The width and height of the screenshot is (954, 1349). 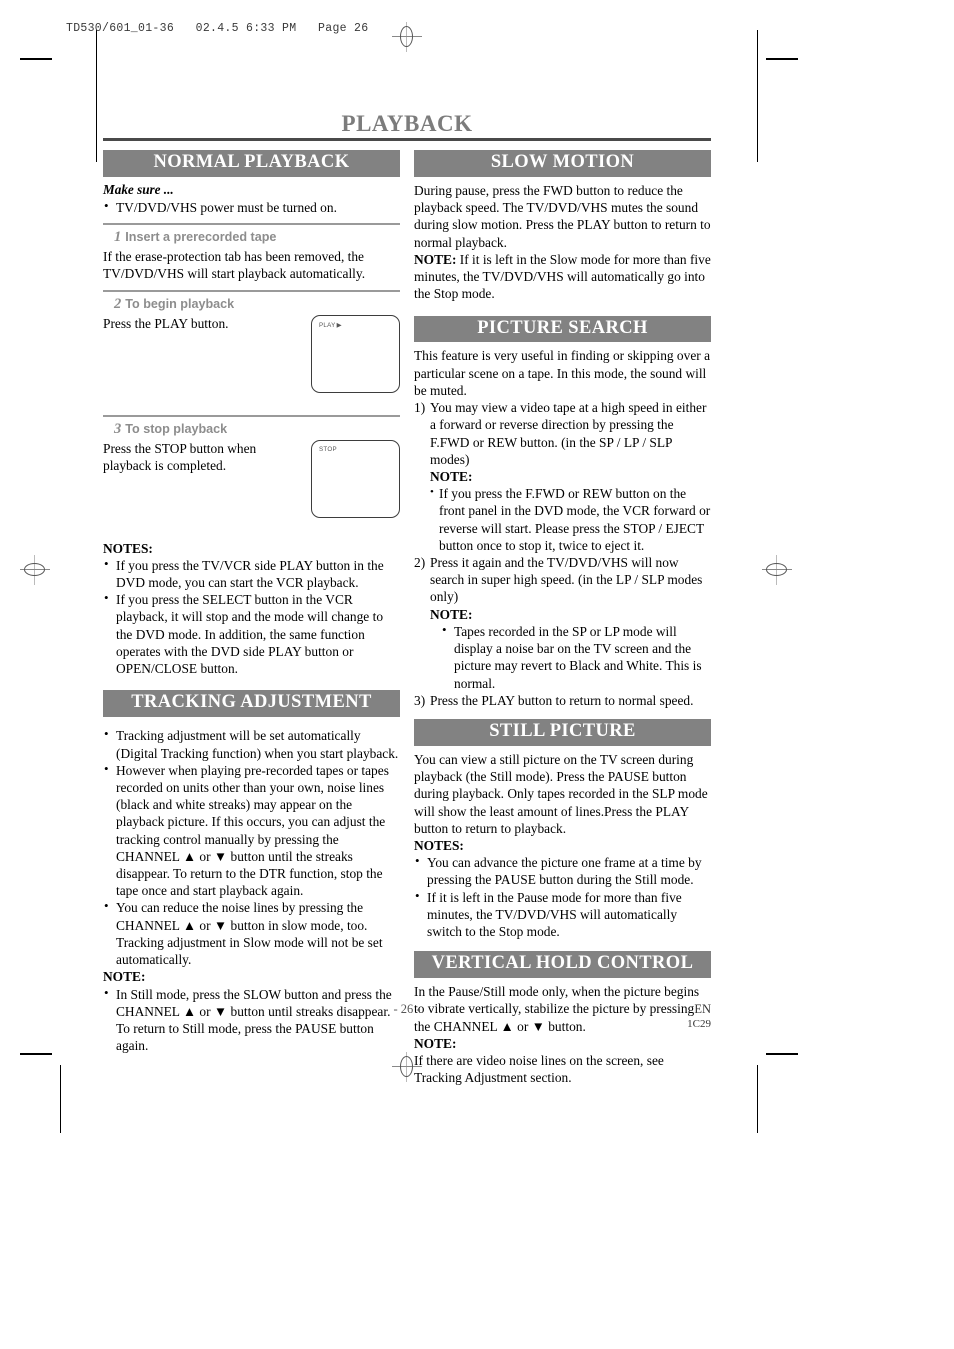 What do you see at coordinates (562, 965) in the screenshot?
I see `section-header-vertical-hold-control: VERTICAL HOLD CONTROL` at bounding box center [562, 965].